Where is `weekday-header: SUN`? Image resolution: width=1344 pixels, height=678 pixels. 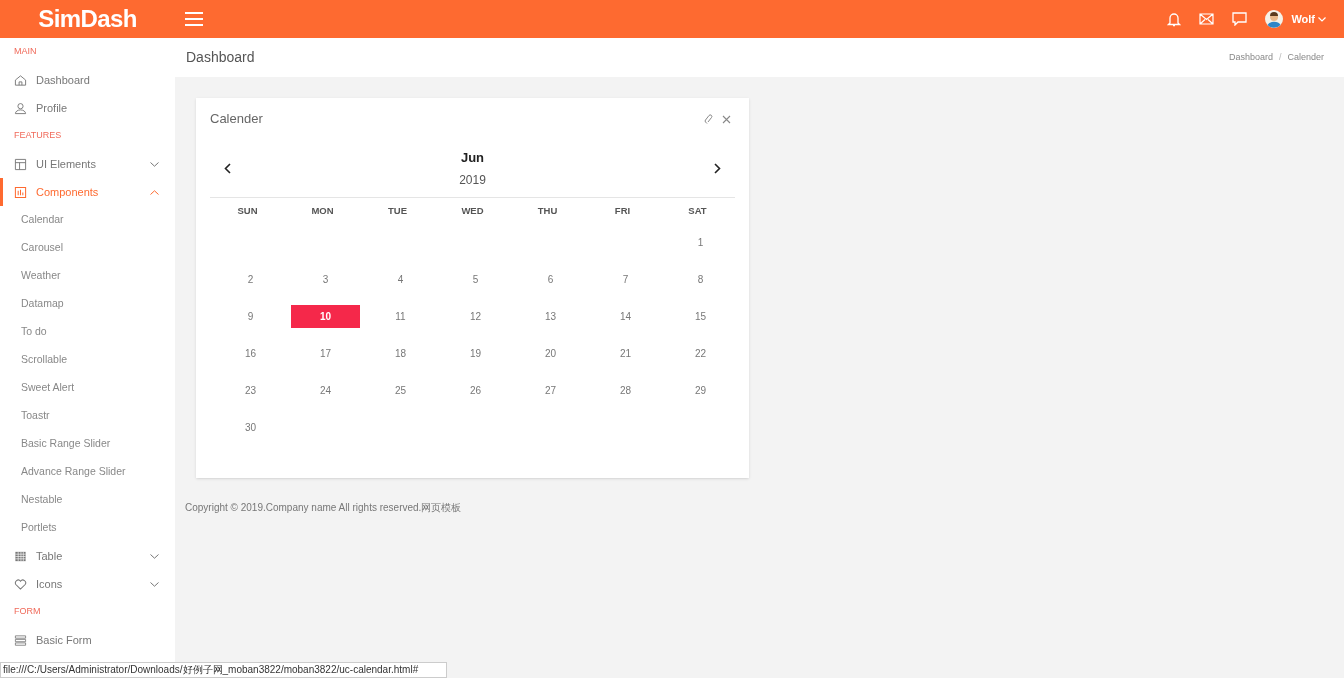 weekday-header: SUN is located at coordinates (247, 210).